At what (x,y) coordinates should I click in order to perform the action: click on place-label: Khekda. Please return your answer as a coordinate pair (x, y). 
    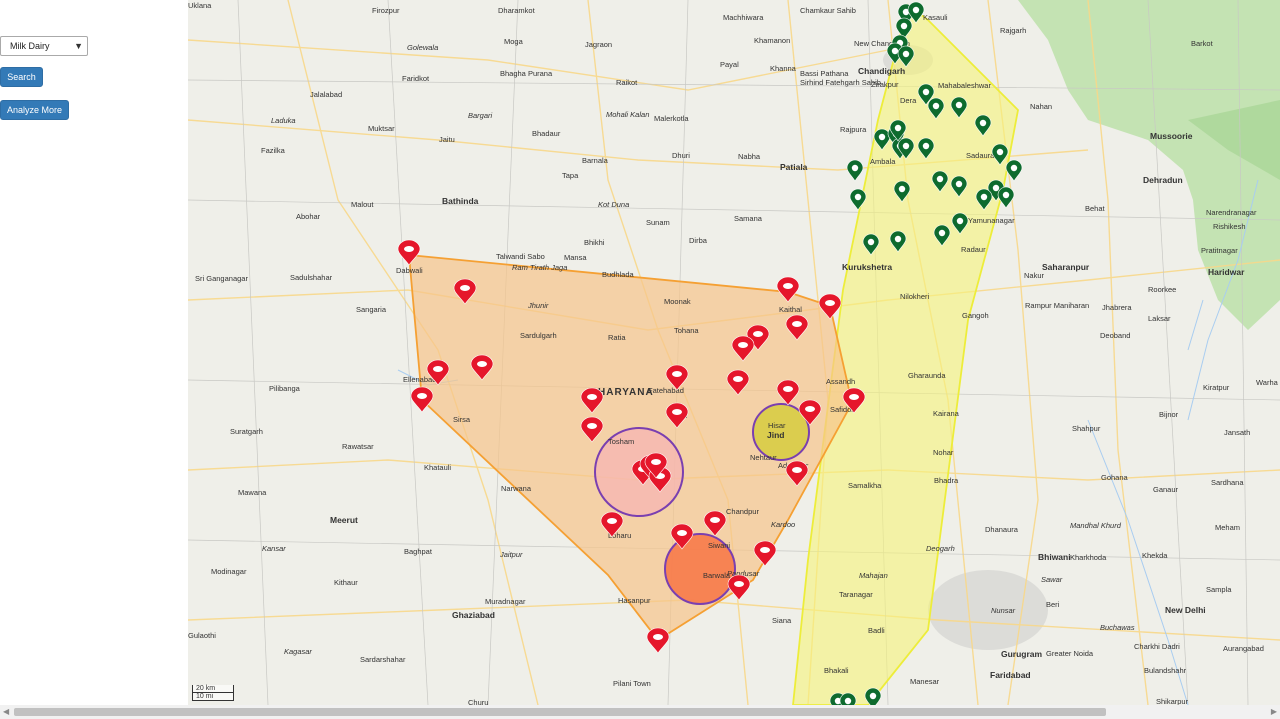
    Looking at the image, I should click on (1155, 555).